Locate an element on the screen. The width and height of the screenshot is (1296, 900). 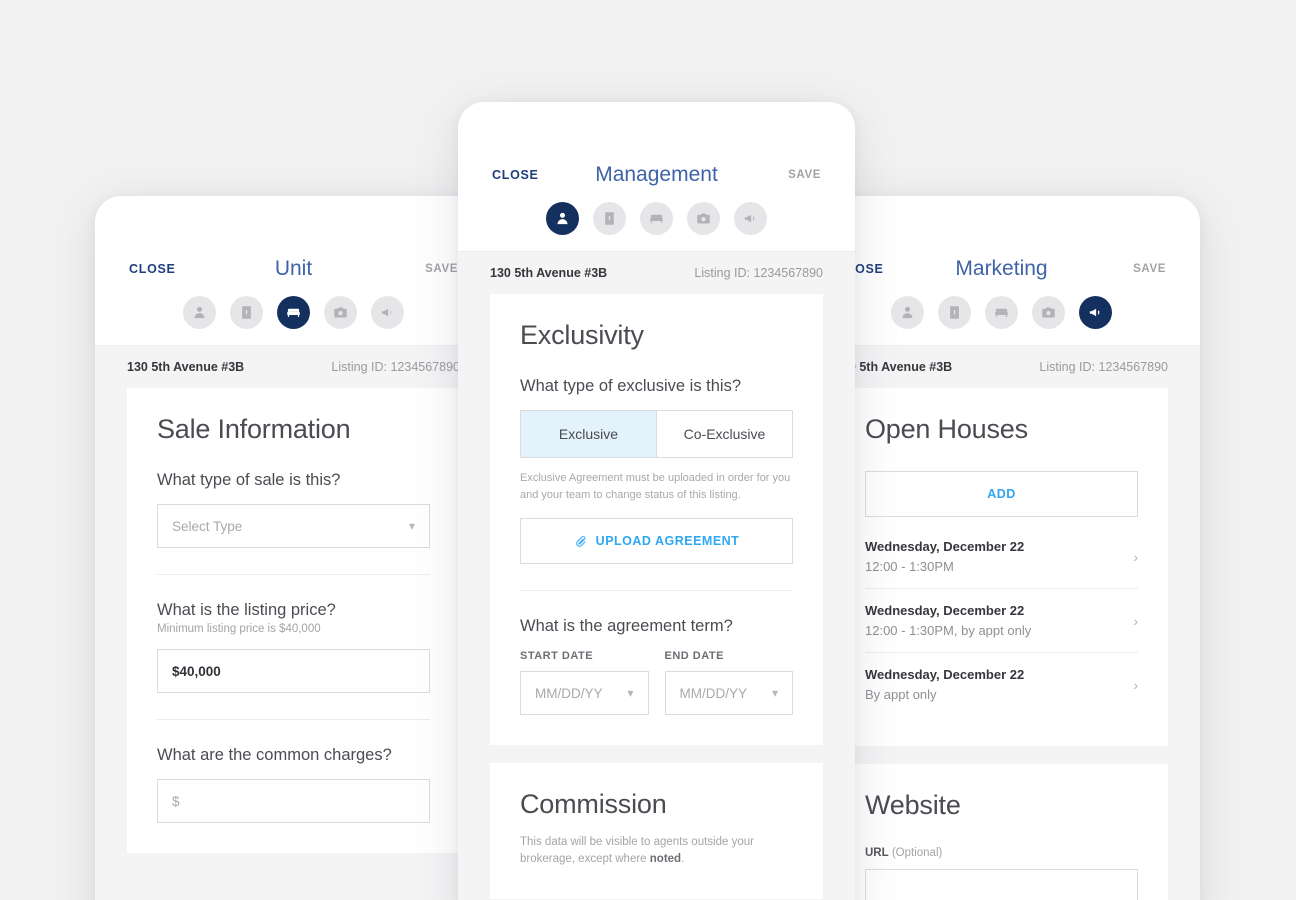
option-co-exclusive: Co-Exclusive is located at coordinates (724, 434).